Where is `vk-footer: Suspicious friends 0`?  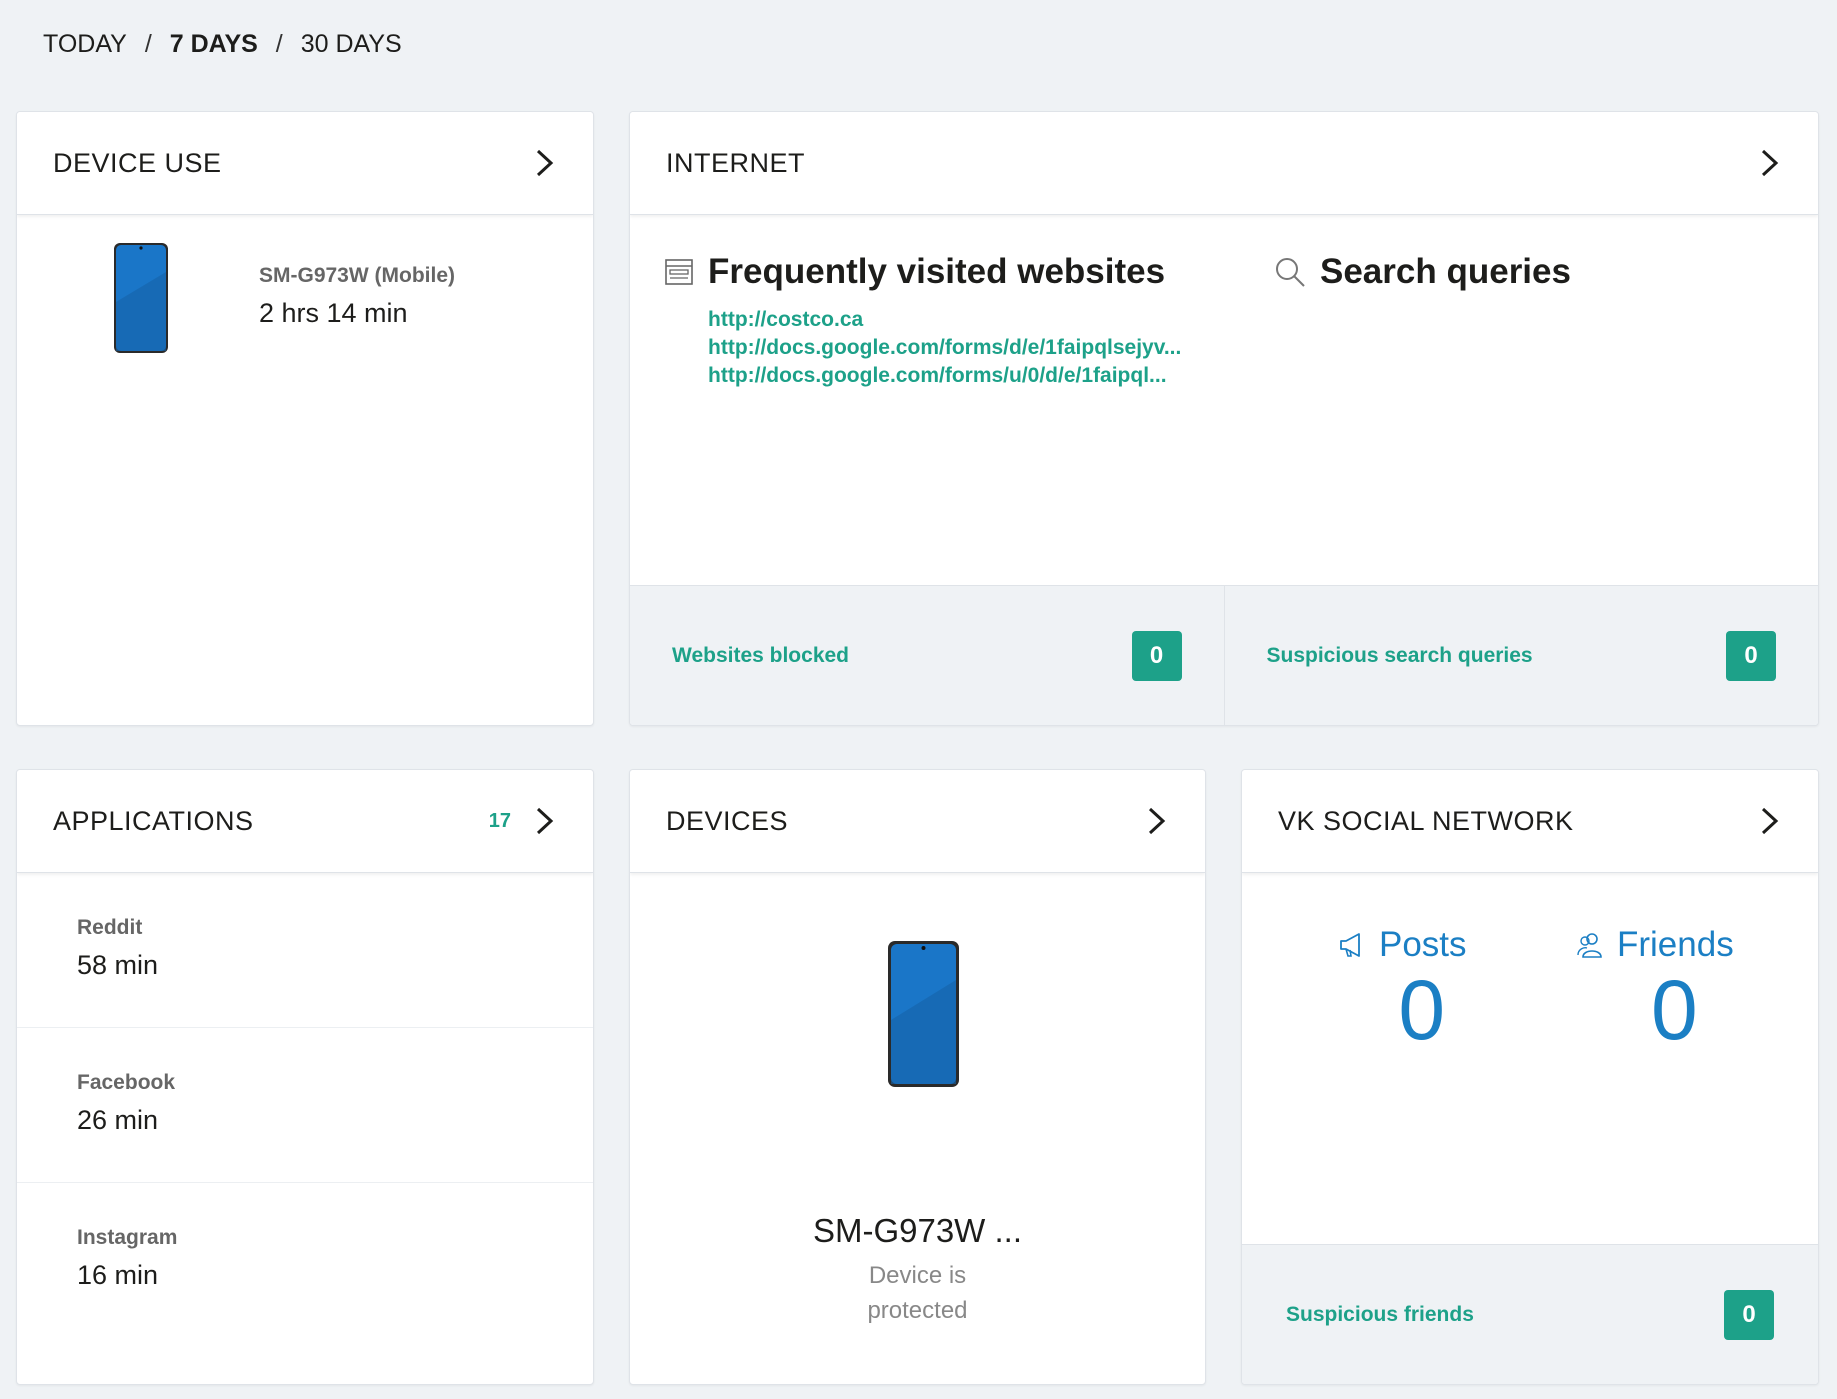
vk-footer: Suspicious friends 0 is located at coordinates (1530, 1314).